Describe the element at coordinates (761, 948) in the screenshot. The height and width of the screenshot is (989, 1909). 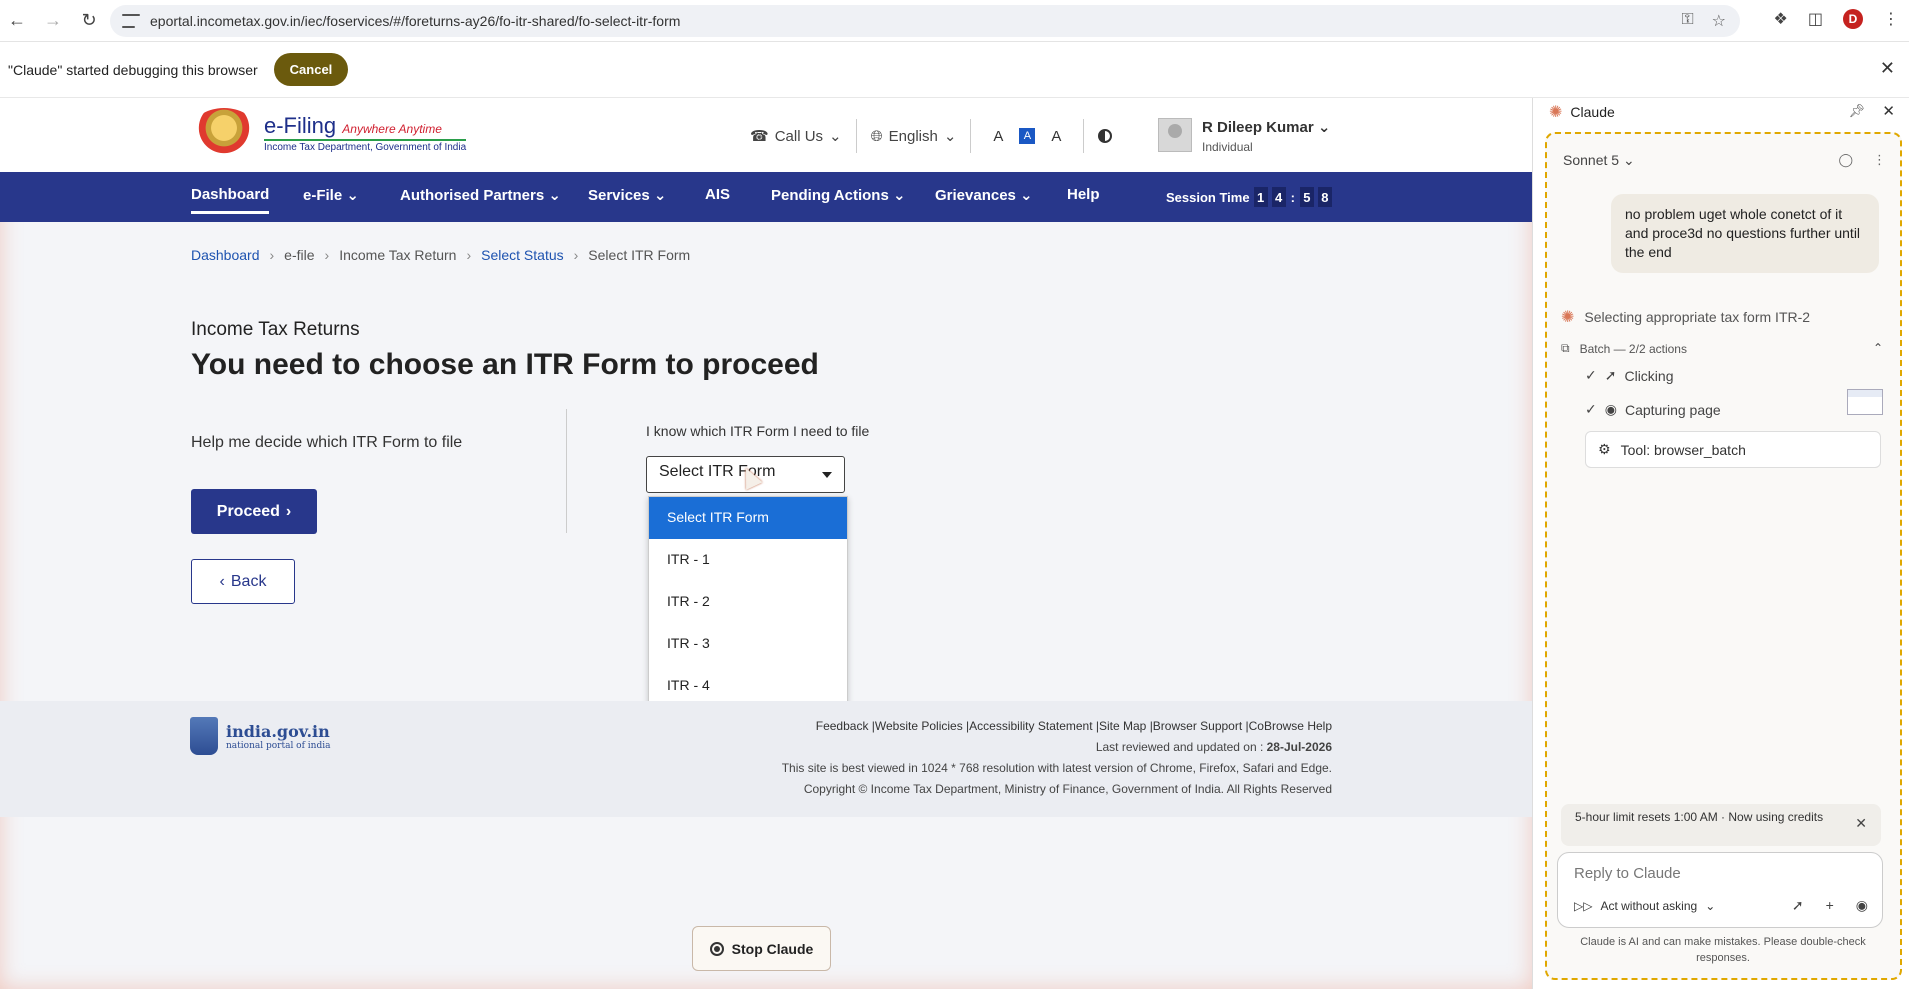
I see `stop-claude-button: Stop Claude` at that location.